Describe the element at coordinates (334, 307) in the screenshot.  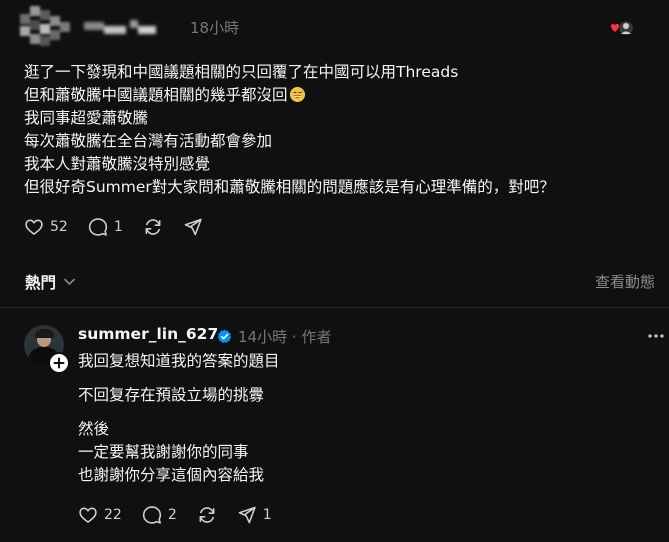
I see `section-divider` at that location.